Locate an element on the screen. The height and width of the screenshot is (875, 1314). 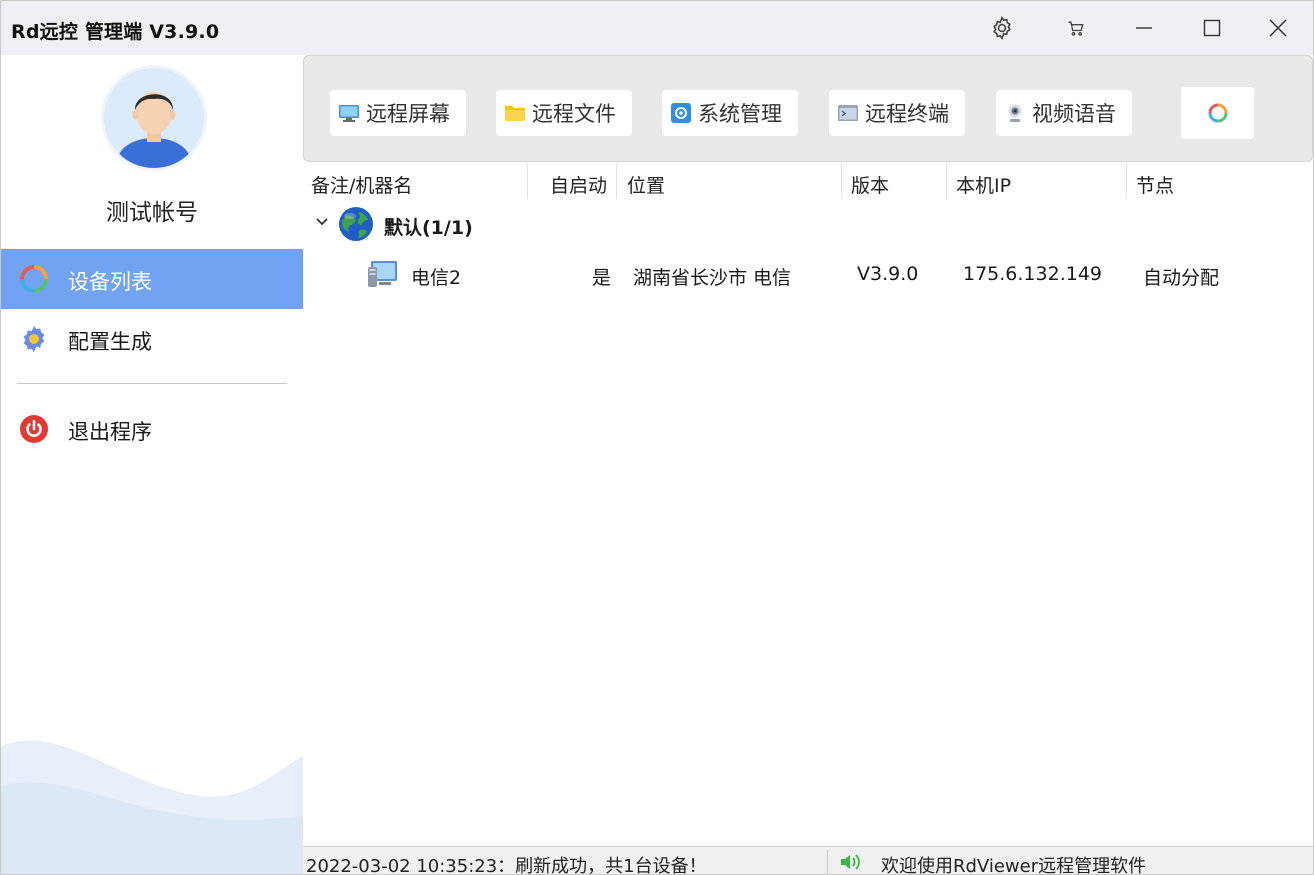
group-row: 默认(1/1) is located at coordinates (808, 223).